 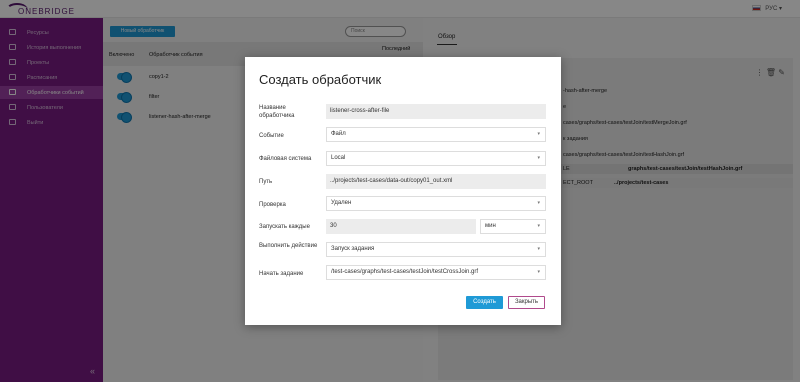 What do you see at coordinates (288, 246) in the screenshot?
I see `action-label: Выполнить действие` at bounding box center [288, 246].